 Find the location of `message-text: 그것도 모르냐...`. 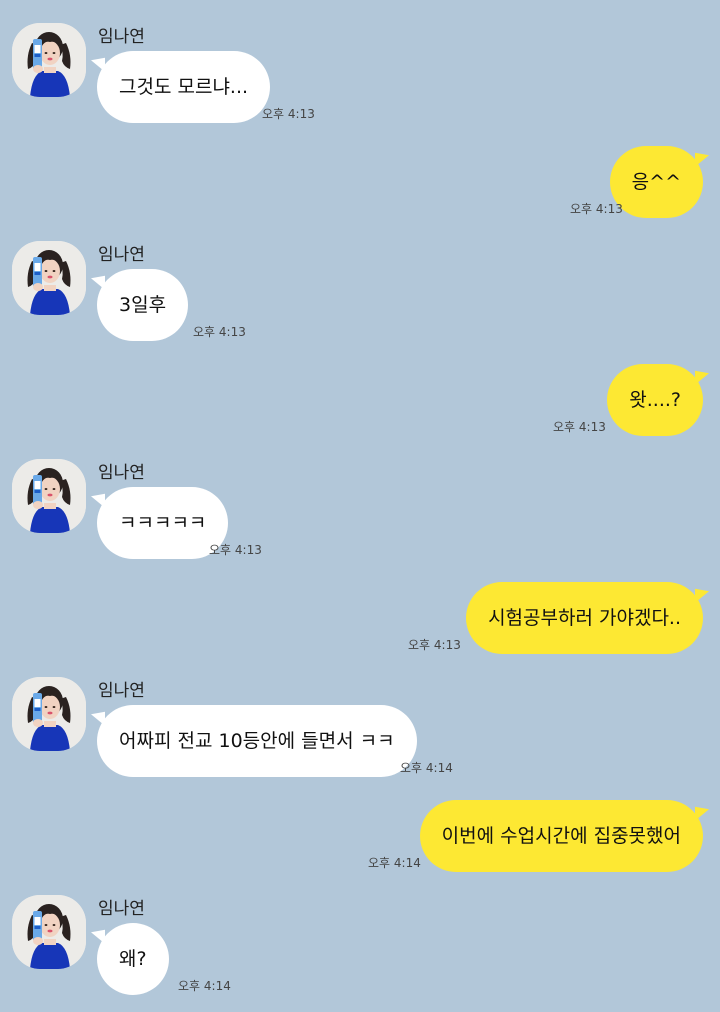

message-text: 그것도 모르냐... is located at coordinates (184, 87).